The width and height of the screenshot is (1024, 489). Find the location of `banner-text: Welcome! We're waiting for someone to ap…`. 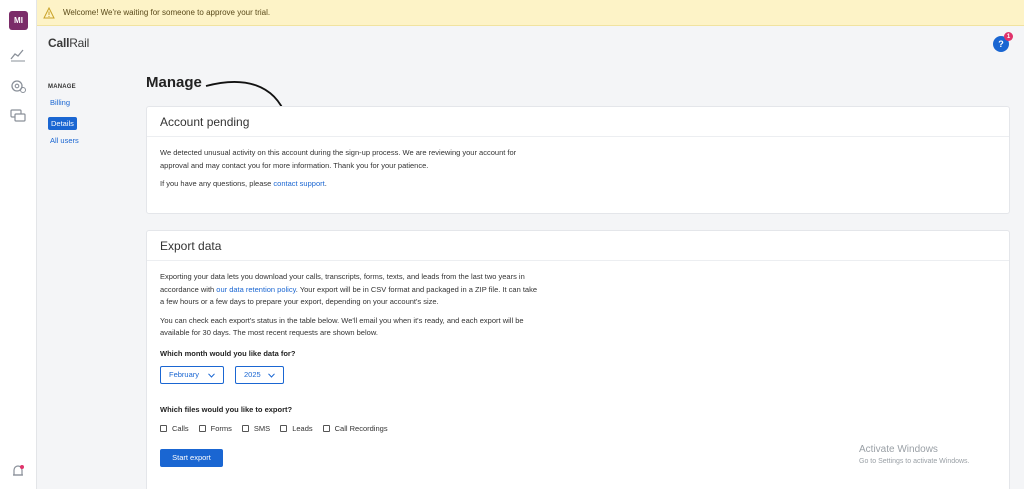

banner-text: Welcome! We're waiting for someone to ap… is located at coordinates (167, 12).